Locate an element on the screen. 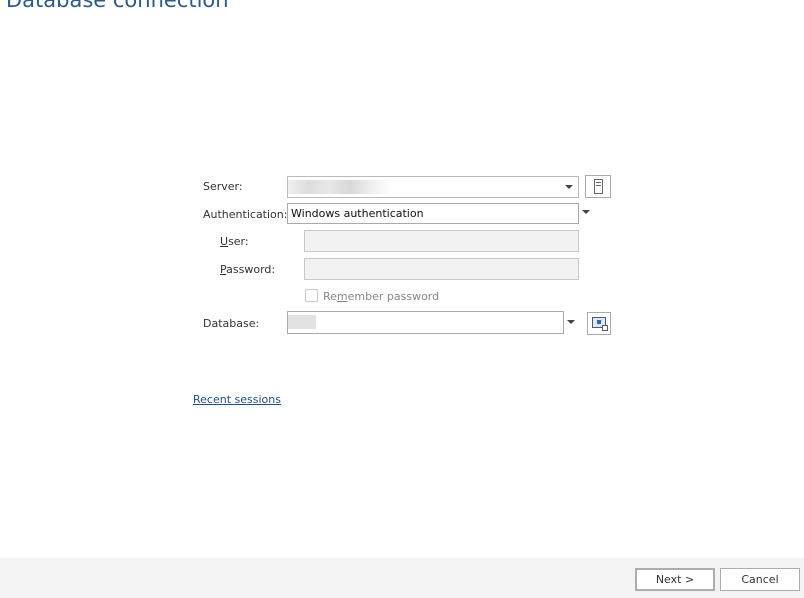 The image size is (804, 598). browse-databases-button is located at coordinates (599, 323).